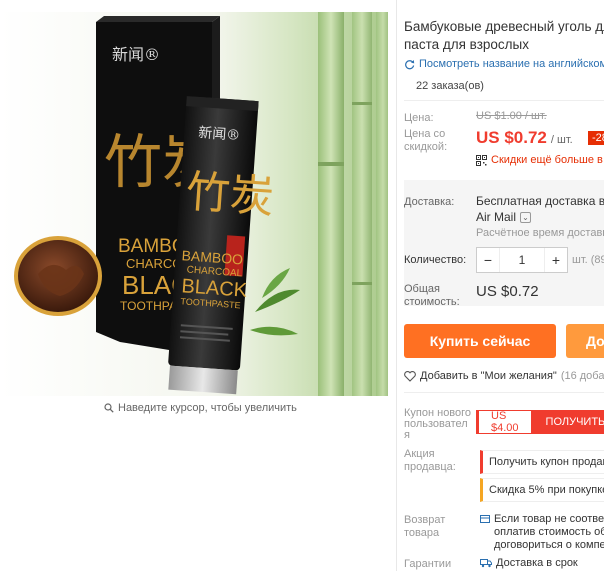 Image resolution: width=604 pixels, height=571 pixels. What do you see at coordinates (466, 44) in the screenshot?
I see `product-title-line-2: паста для взрослых` at bounding box center [466, 44].